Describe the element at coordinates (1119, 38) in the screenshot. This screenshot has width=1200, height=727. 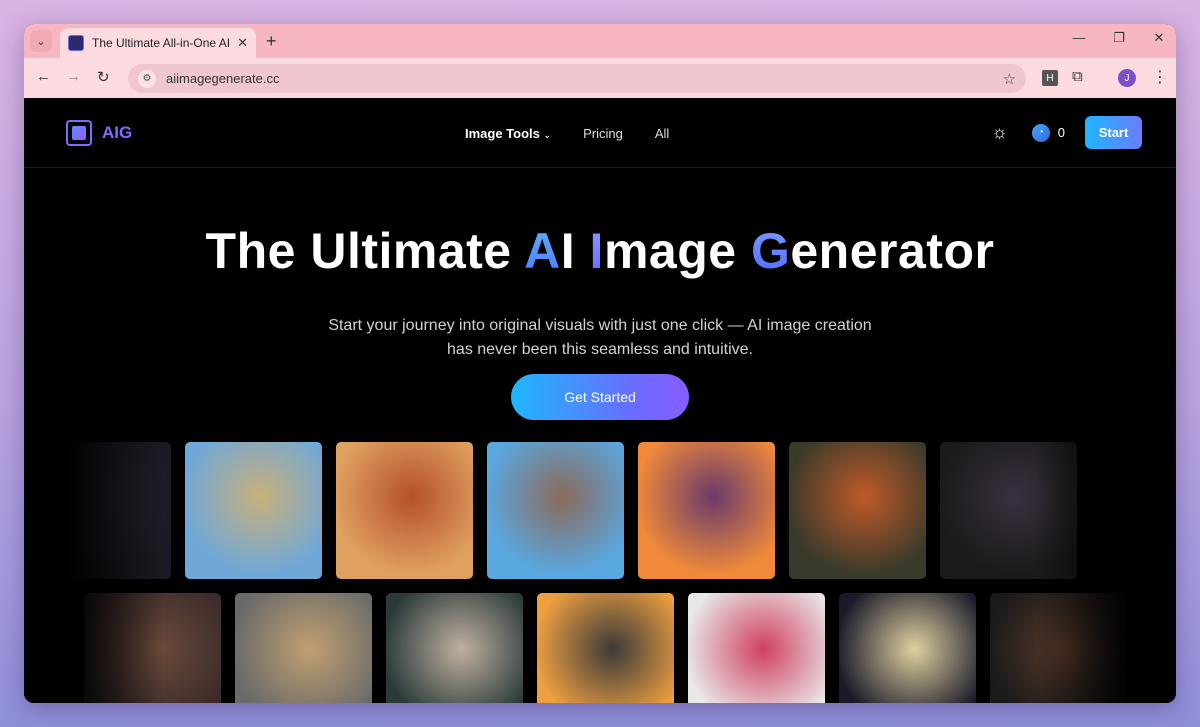
I see `restore-icon: ❐` at that location.